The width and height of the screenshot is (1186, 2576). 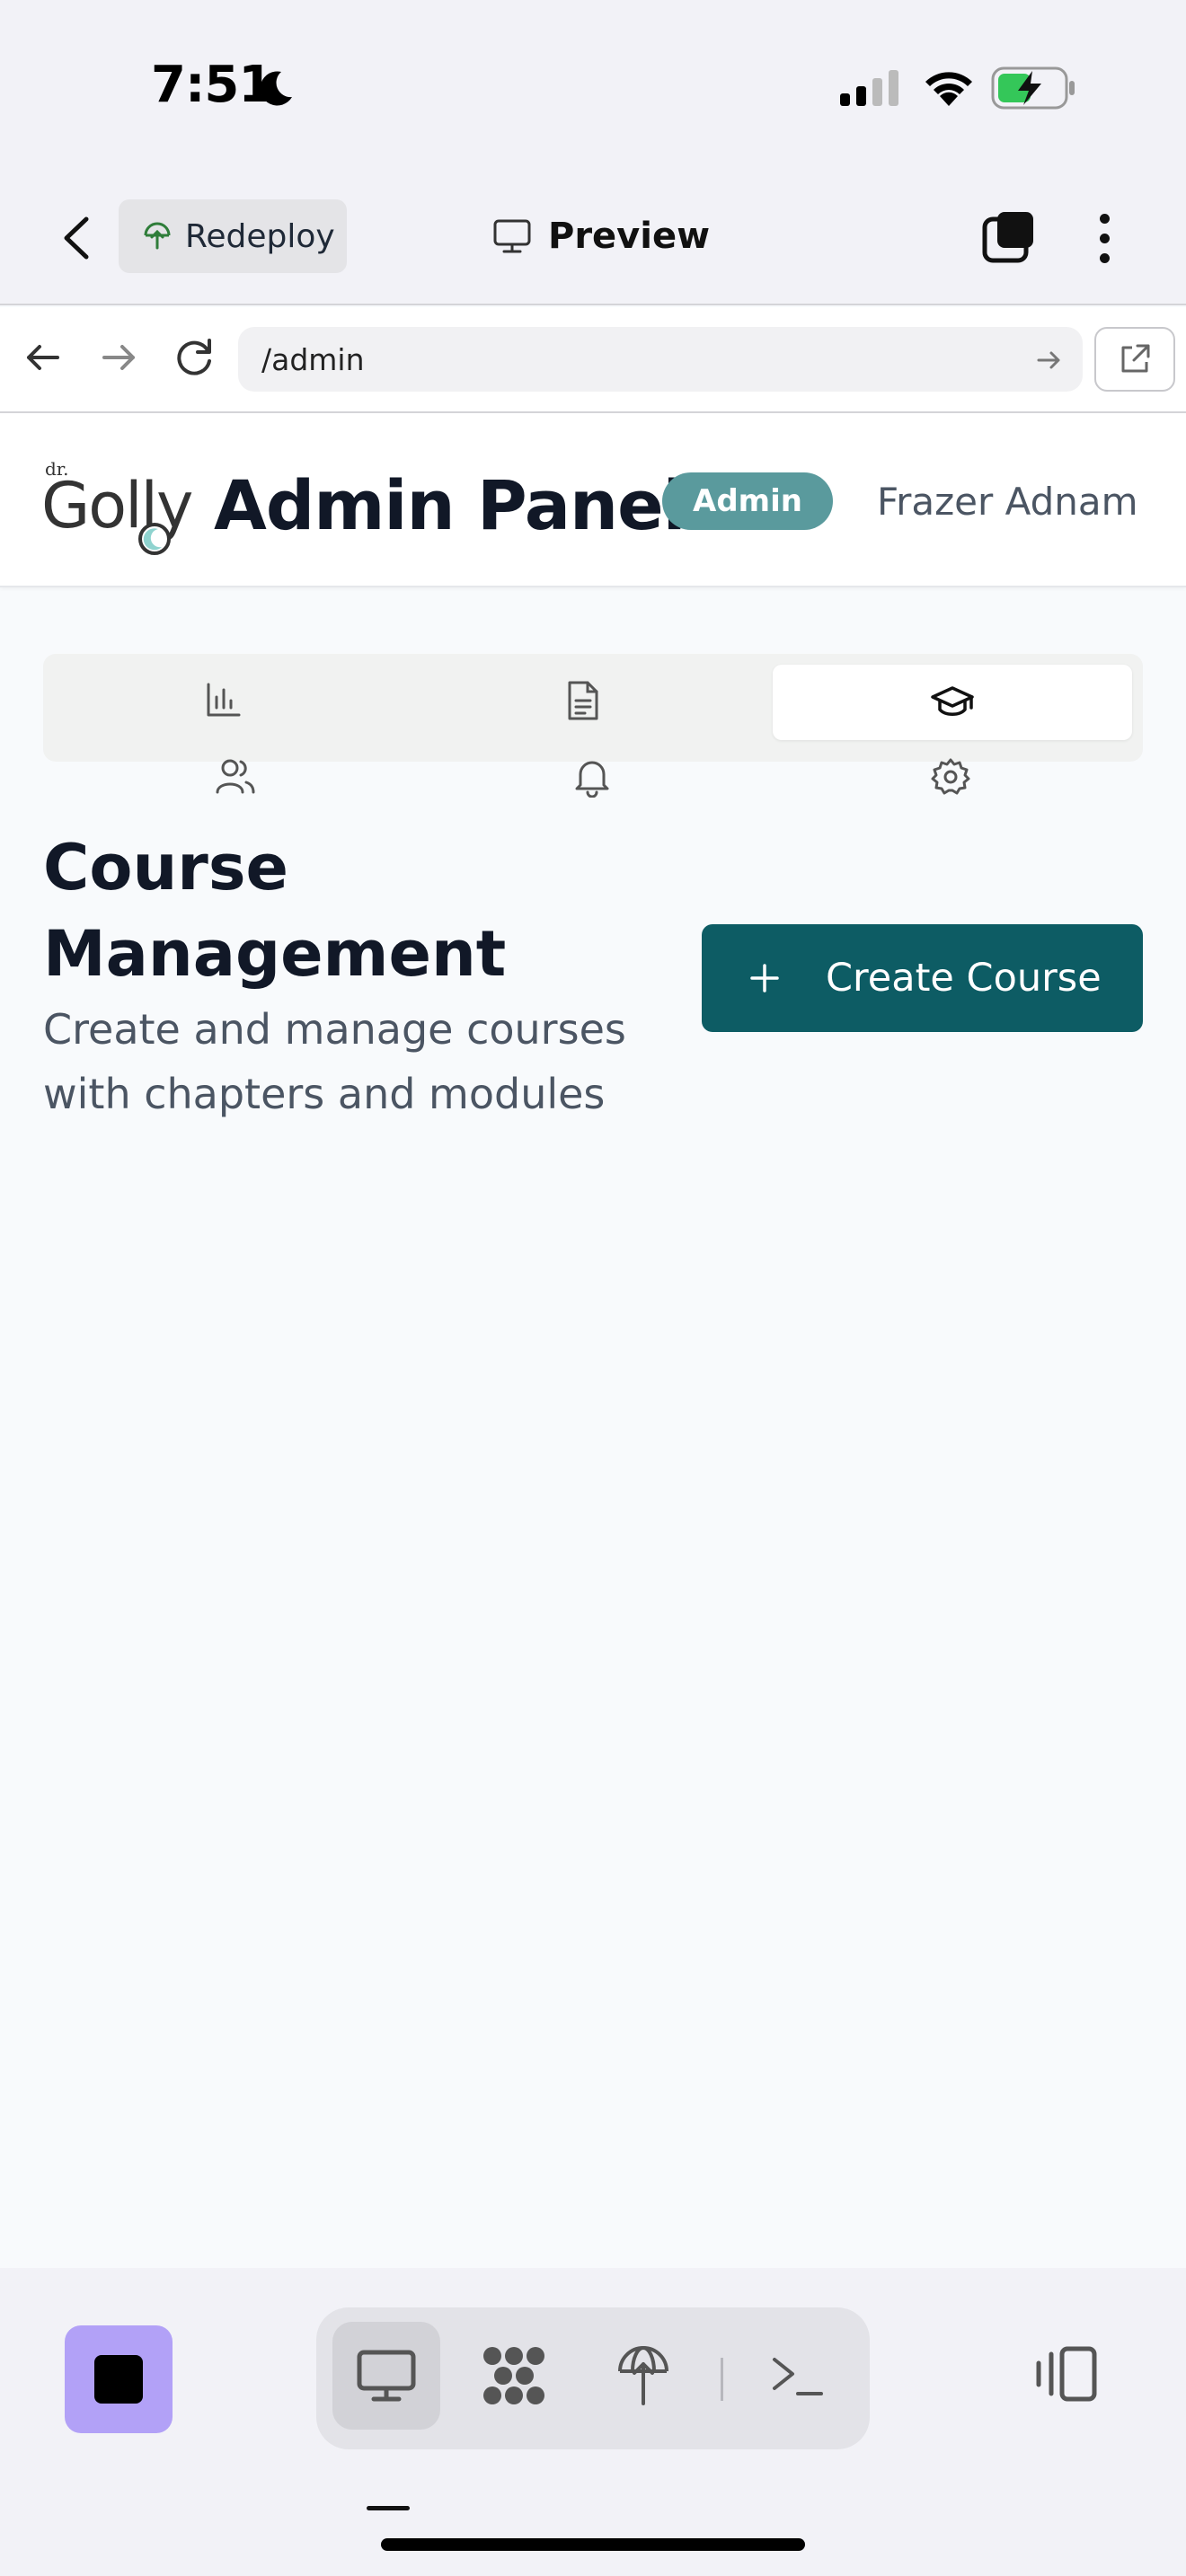 I want to click on active-view-indicator, so click(x=388, y=2508).